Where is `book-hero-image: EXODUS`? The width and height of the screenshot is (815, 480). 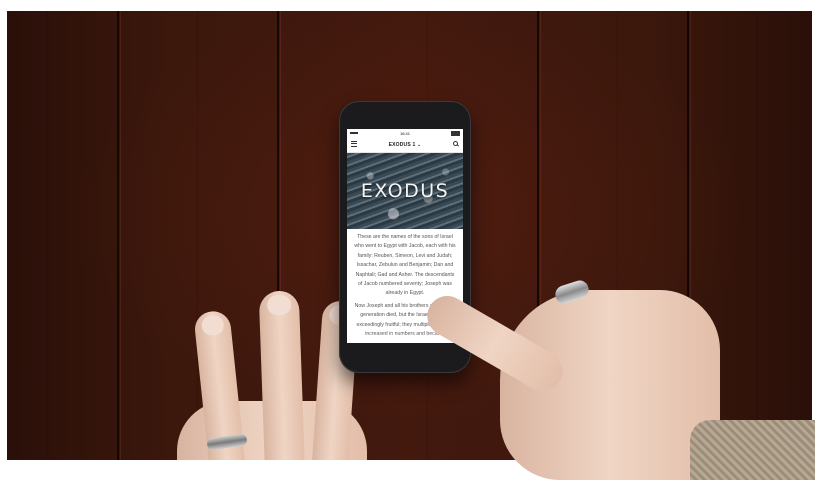 book-hero-image: EXODUS is located at coordinates (405, 191).